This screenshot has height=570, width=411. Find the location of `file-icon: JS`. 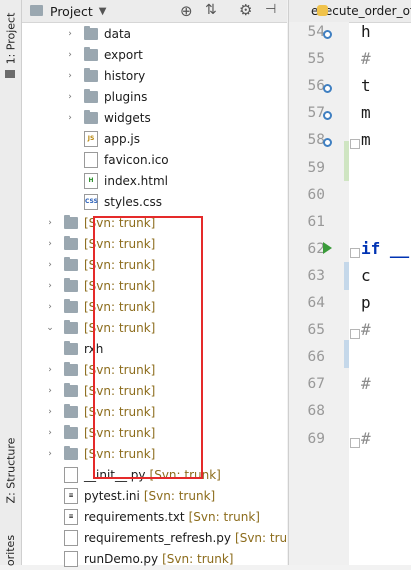

file-icon: JS is located at coordinates (91, 138).